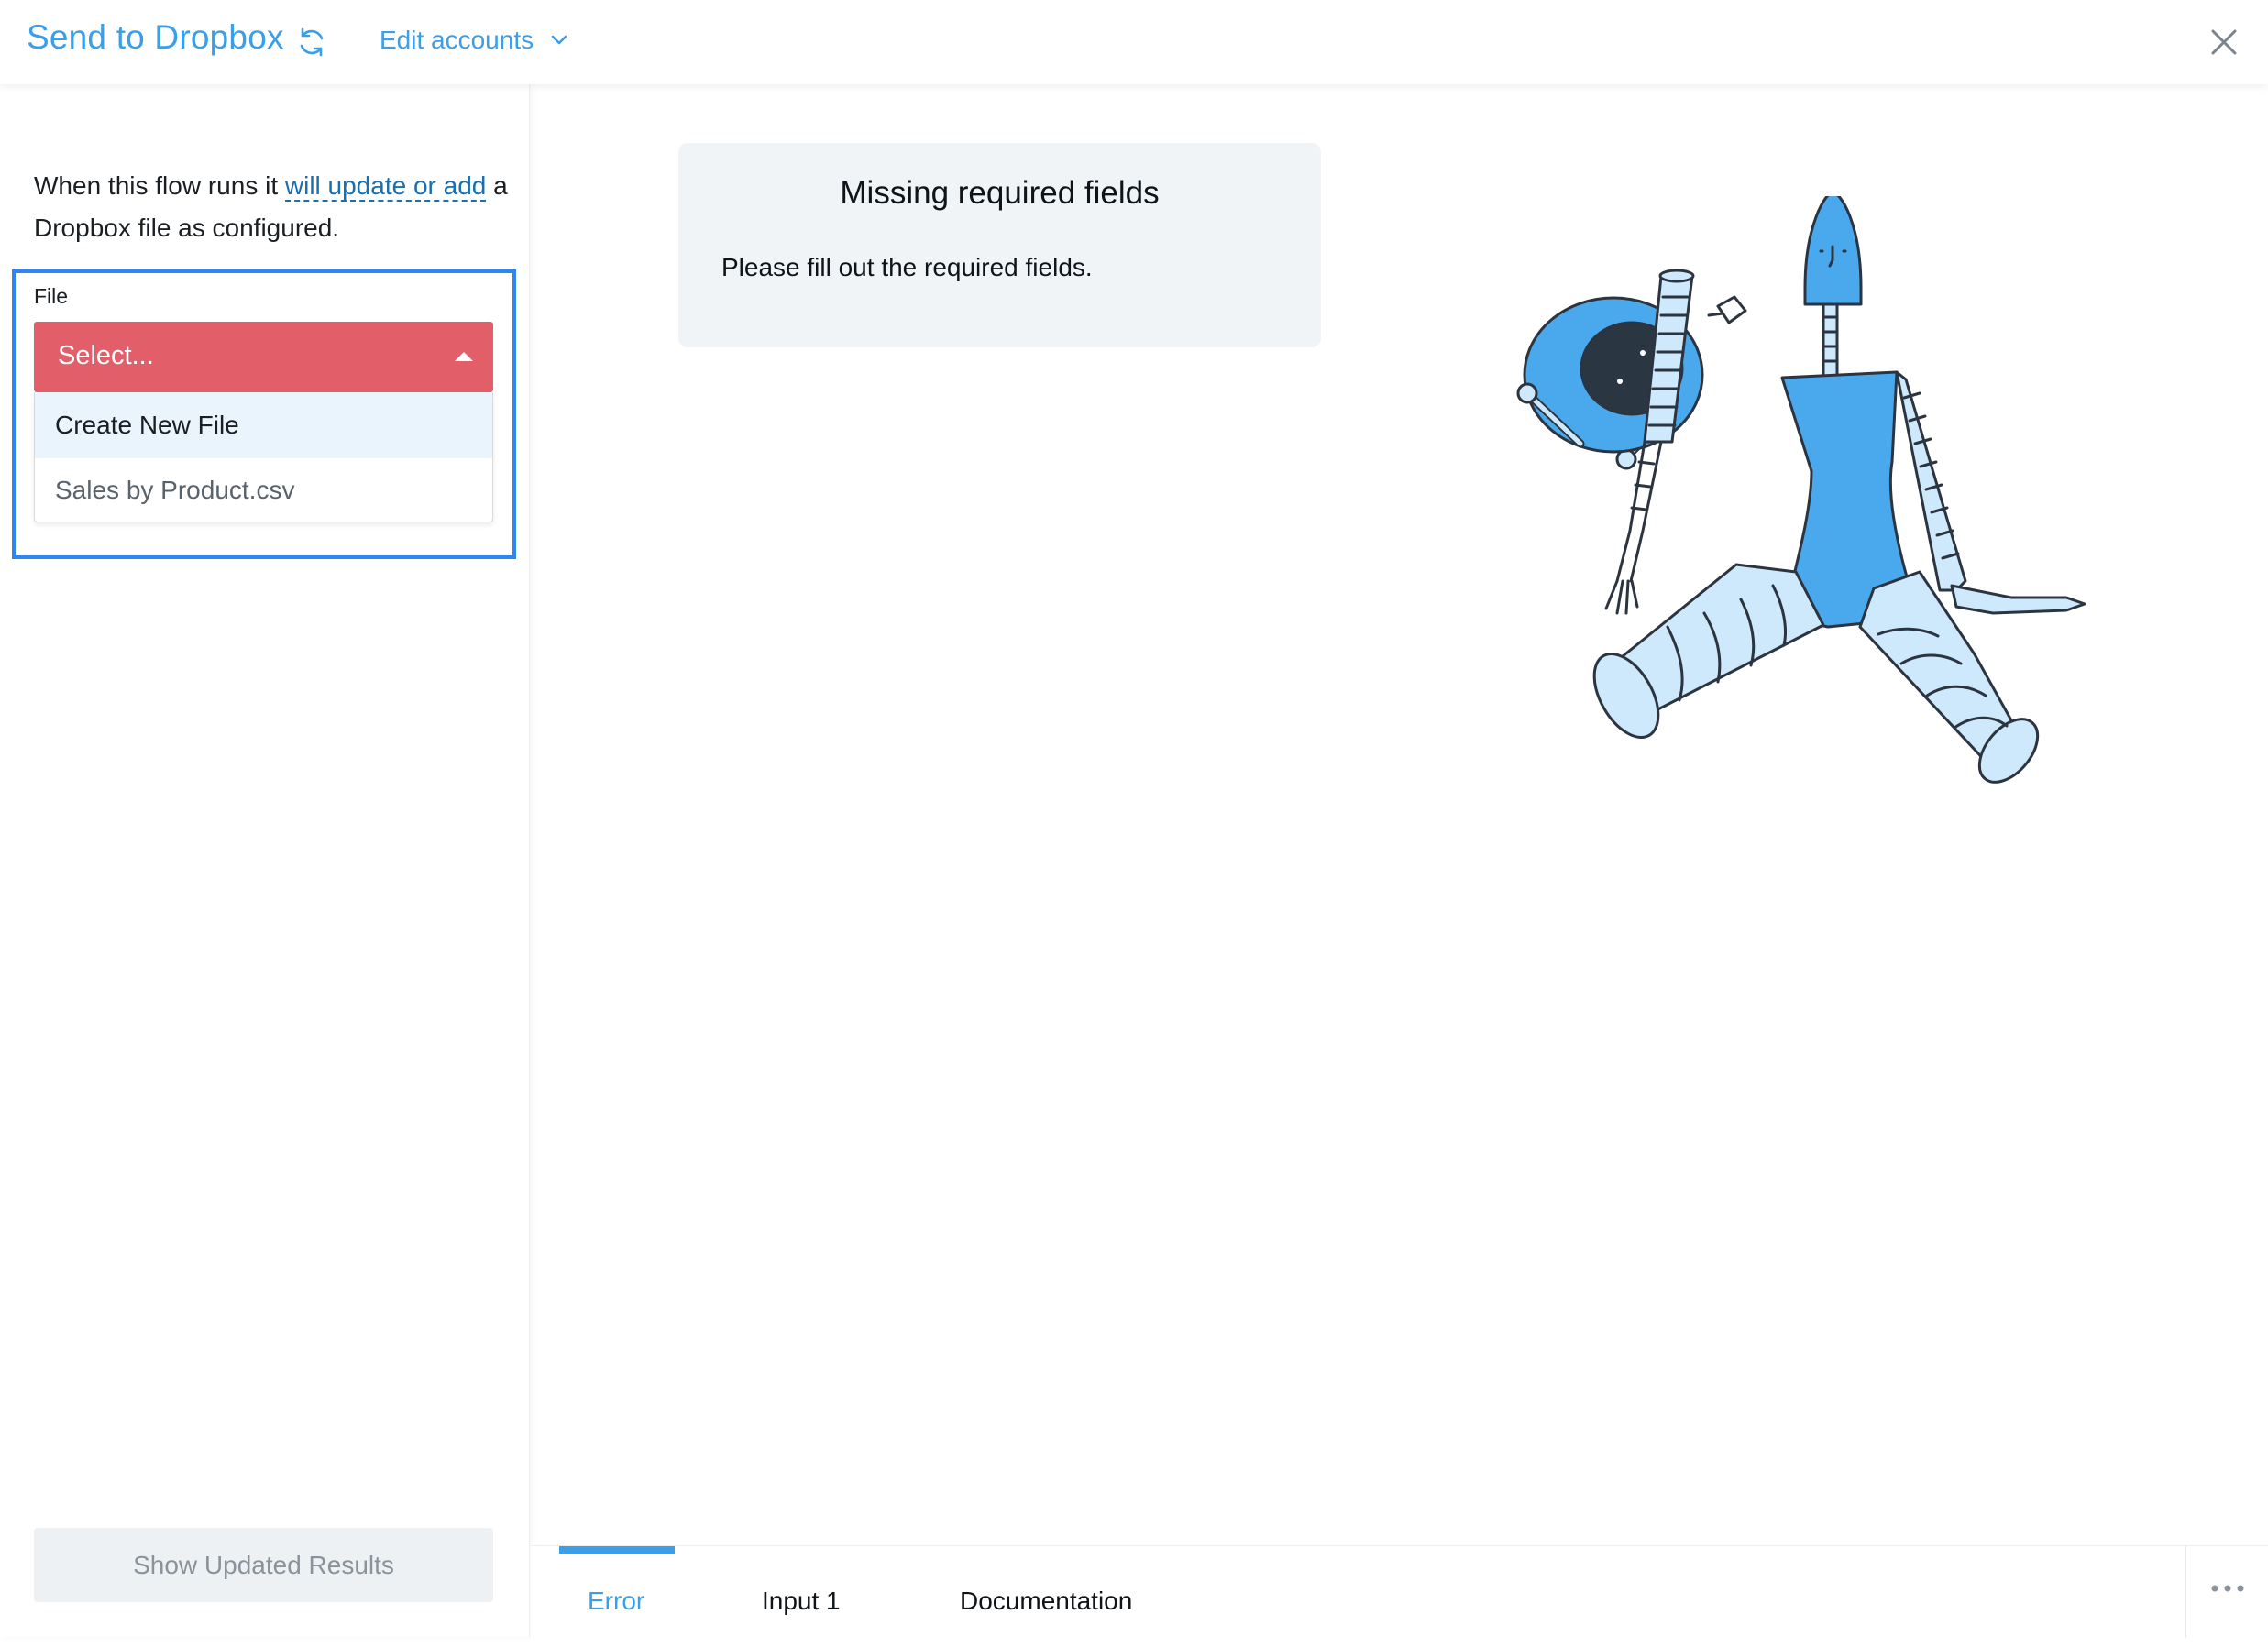  What do you see at coordinates (385, 186) in the screenshot?
I see `update-mode-link: will update or add` at bounding box center [385, 186].